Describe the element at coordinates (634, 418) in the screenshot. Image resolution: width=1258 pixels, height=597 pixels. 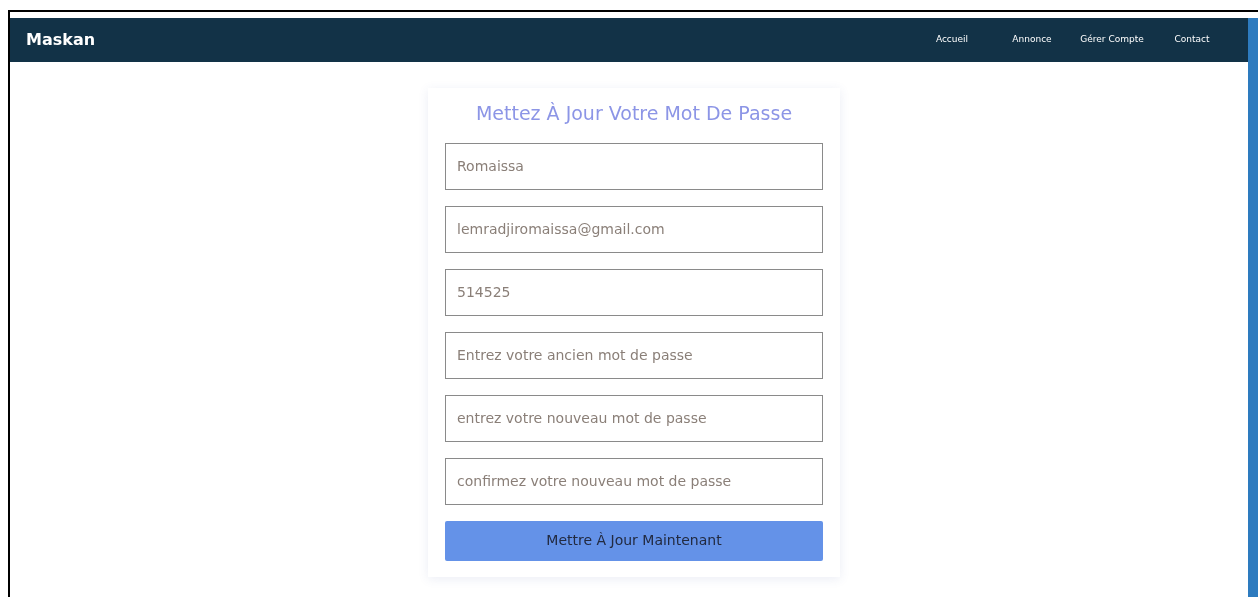
I see `input-field: entrez votre nouveau mot de passe` at that location.